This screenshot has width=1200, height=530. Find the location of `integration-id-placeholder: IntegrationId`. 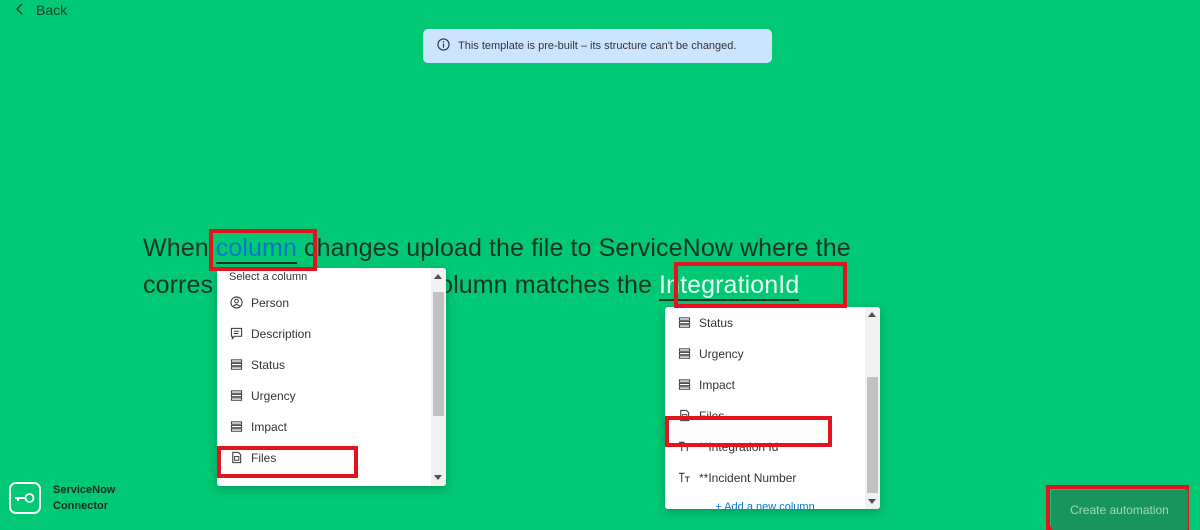

integration-id-placeholder: IntegrationId is located at coordinates (729, 286).